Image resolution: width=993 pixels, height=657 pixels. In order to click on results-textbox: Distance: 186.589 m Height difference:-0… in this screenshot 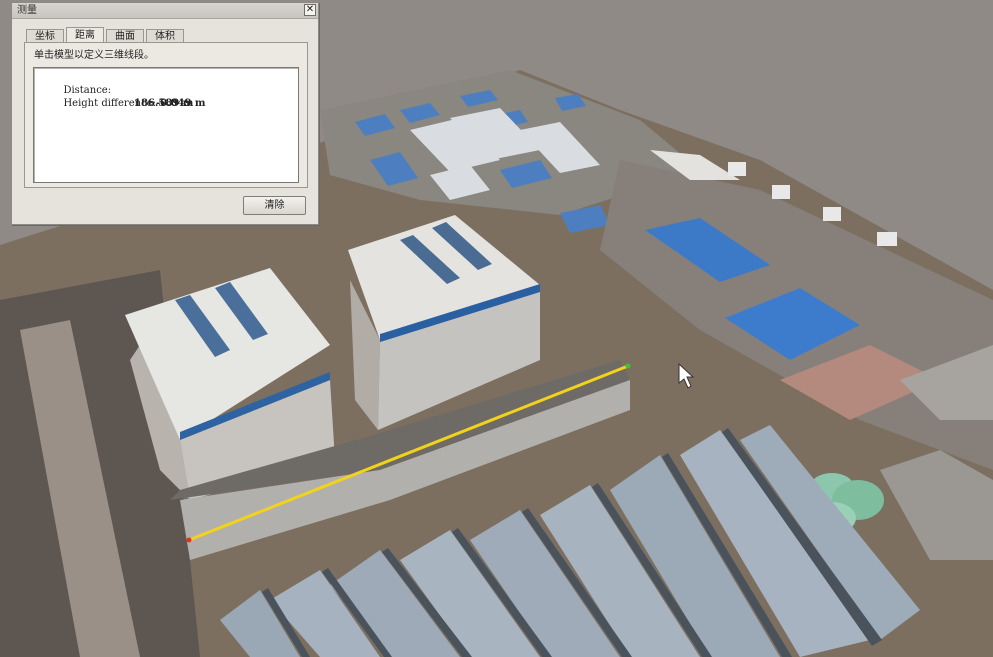, I will do `click(166, 125)`.